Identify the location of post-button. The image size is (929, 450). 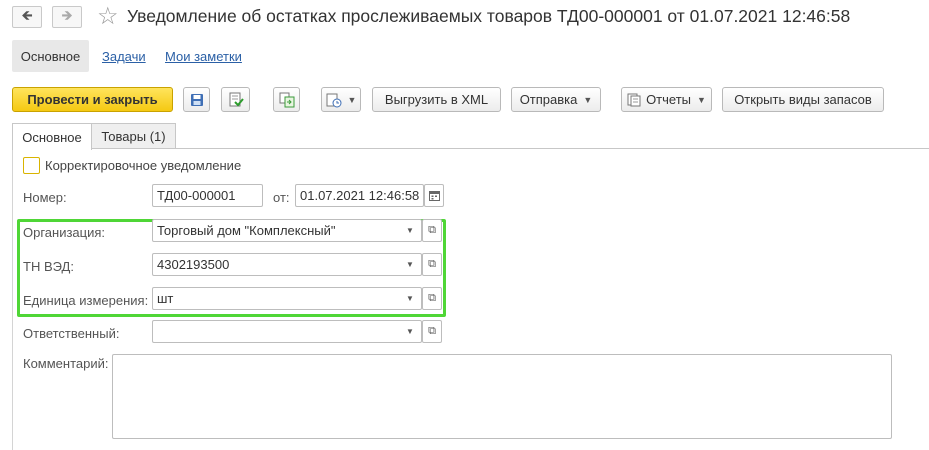
(235, 99).